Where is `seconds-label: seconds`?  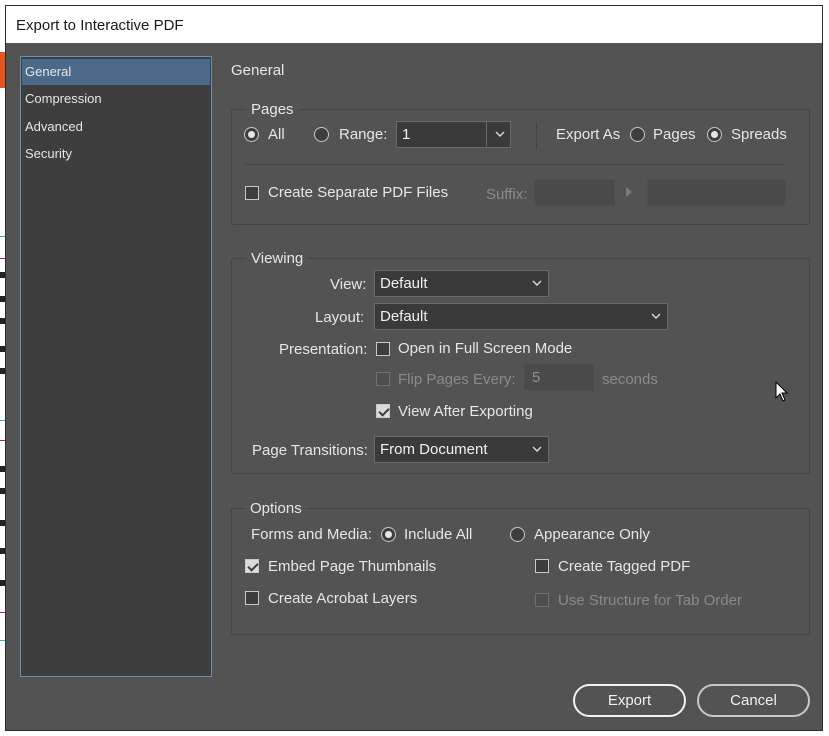
seconds-label: seconds is located at coordinates (630, 379).